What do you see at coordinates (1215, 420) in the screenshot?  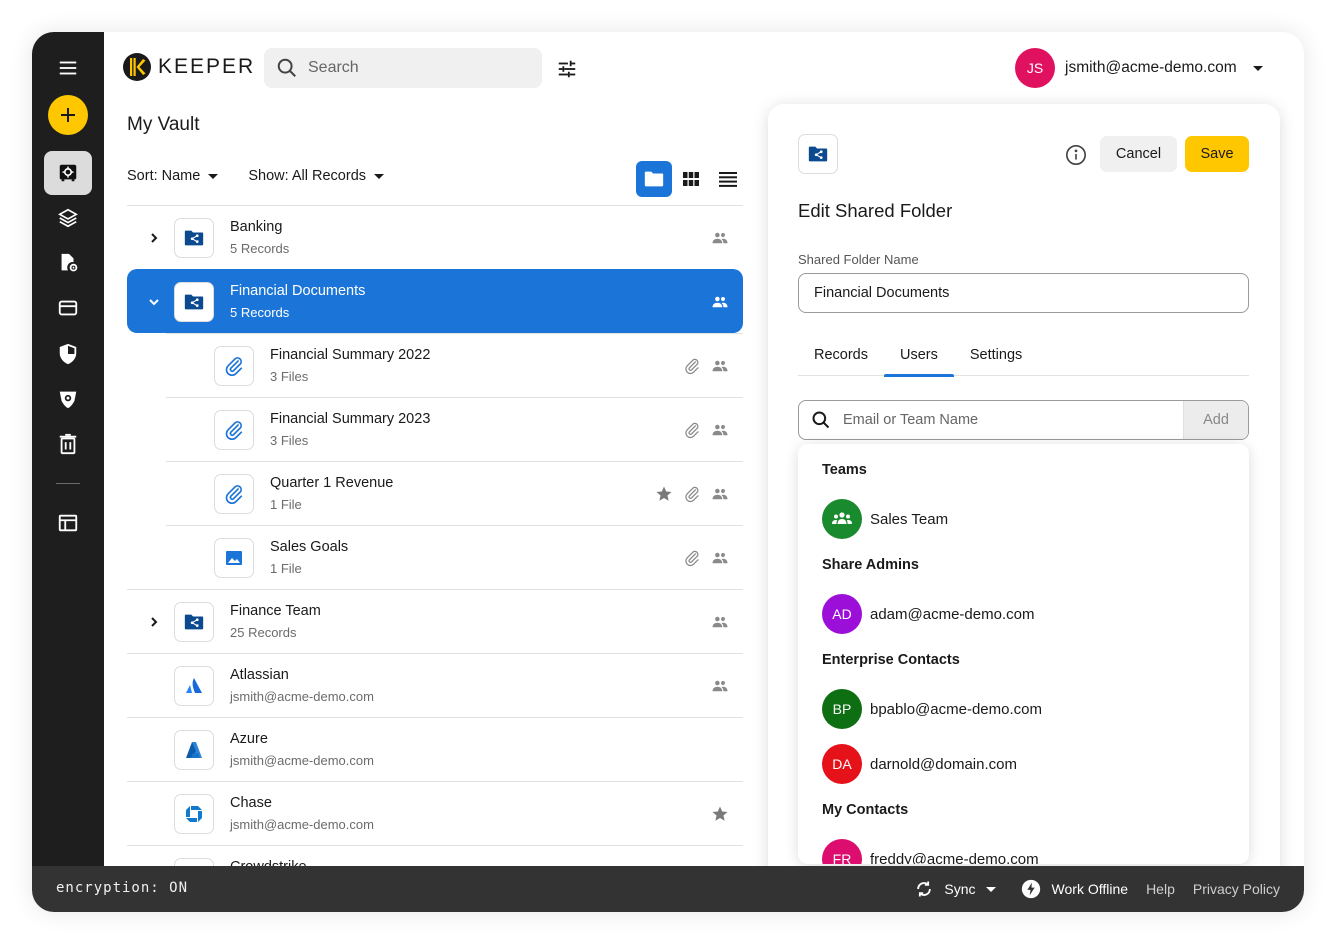 I see `add-user-button: Add` at bounding box center [1215, 420].